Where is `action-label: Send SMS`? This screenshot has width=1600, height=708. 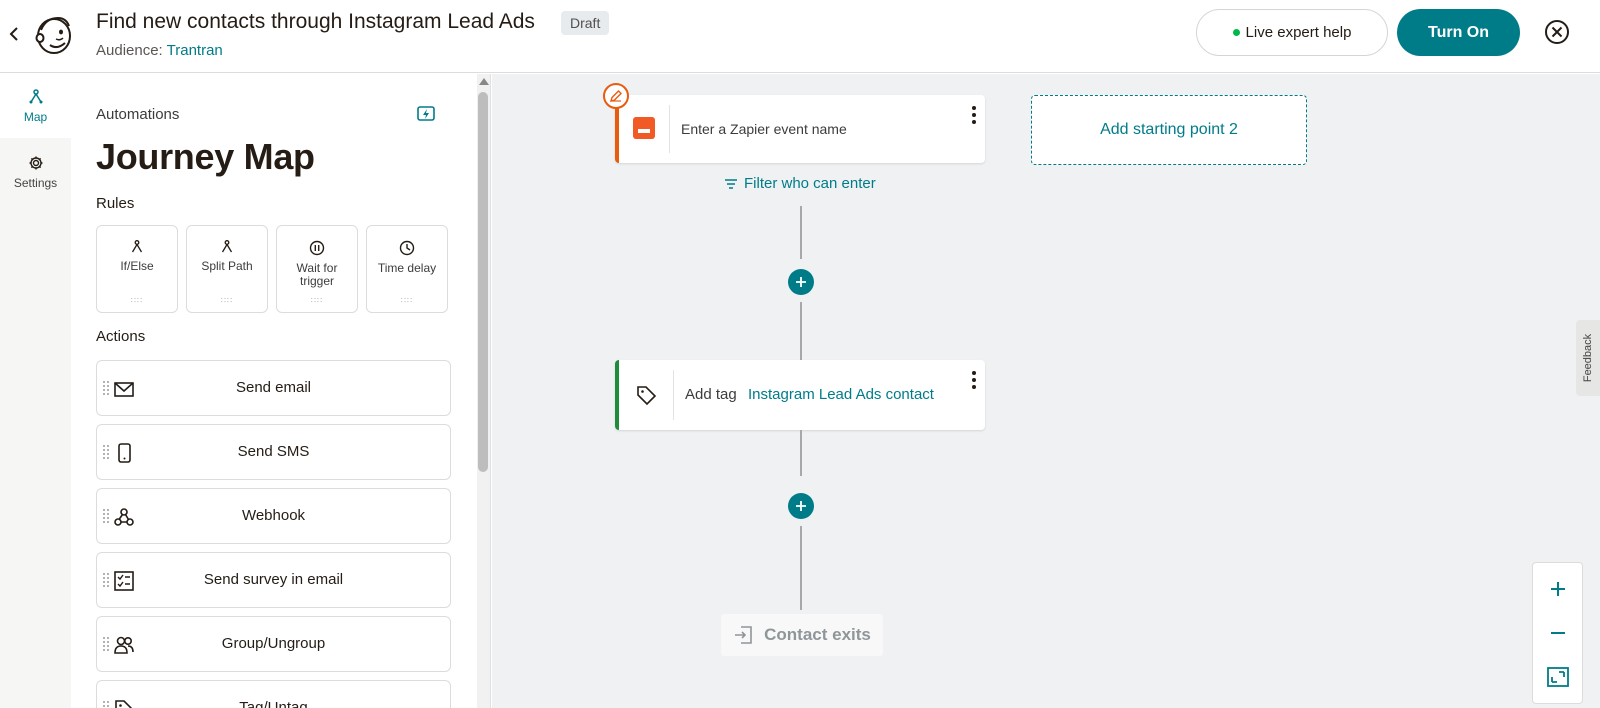 action-label: Send SMS is located at coordinates (273, 451).